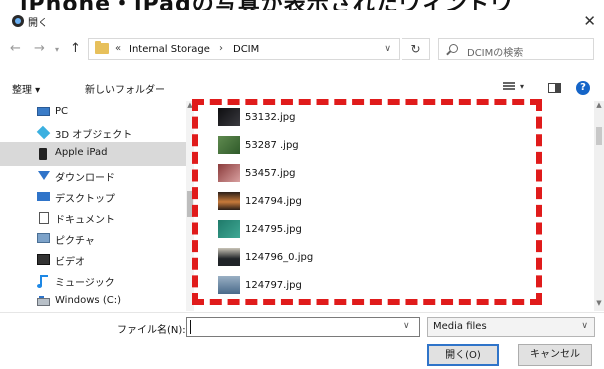 Image resolution: width=604 pixels, height=369 pixels. What do you see at coordinates (273, 285) in the screenshot?
I see `file-name: 124797.jpg` at bounding box center [273, 285].